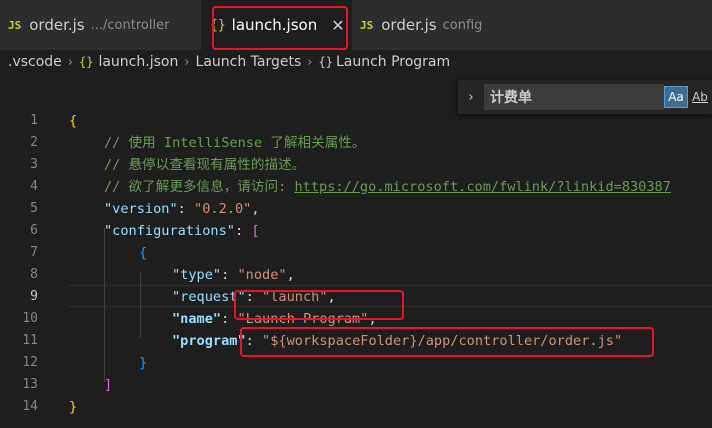 The height and width of the screenshot is (428, 712). I want to click on tab-order-js-controller: JS order.js .../controller, so click(101, 25).